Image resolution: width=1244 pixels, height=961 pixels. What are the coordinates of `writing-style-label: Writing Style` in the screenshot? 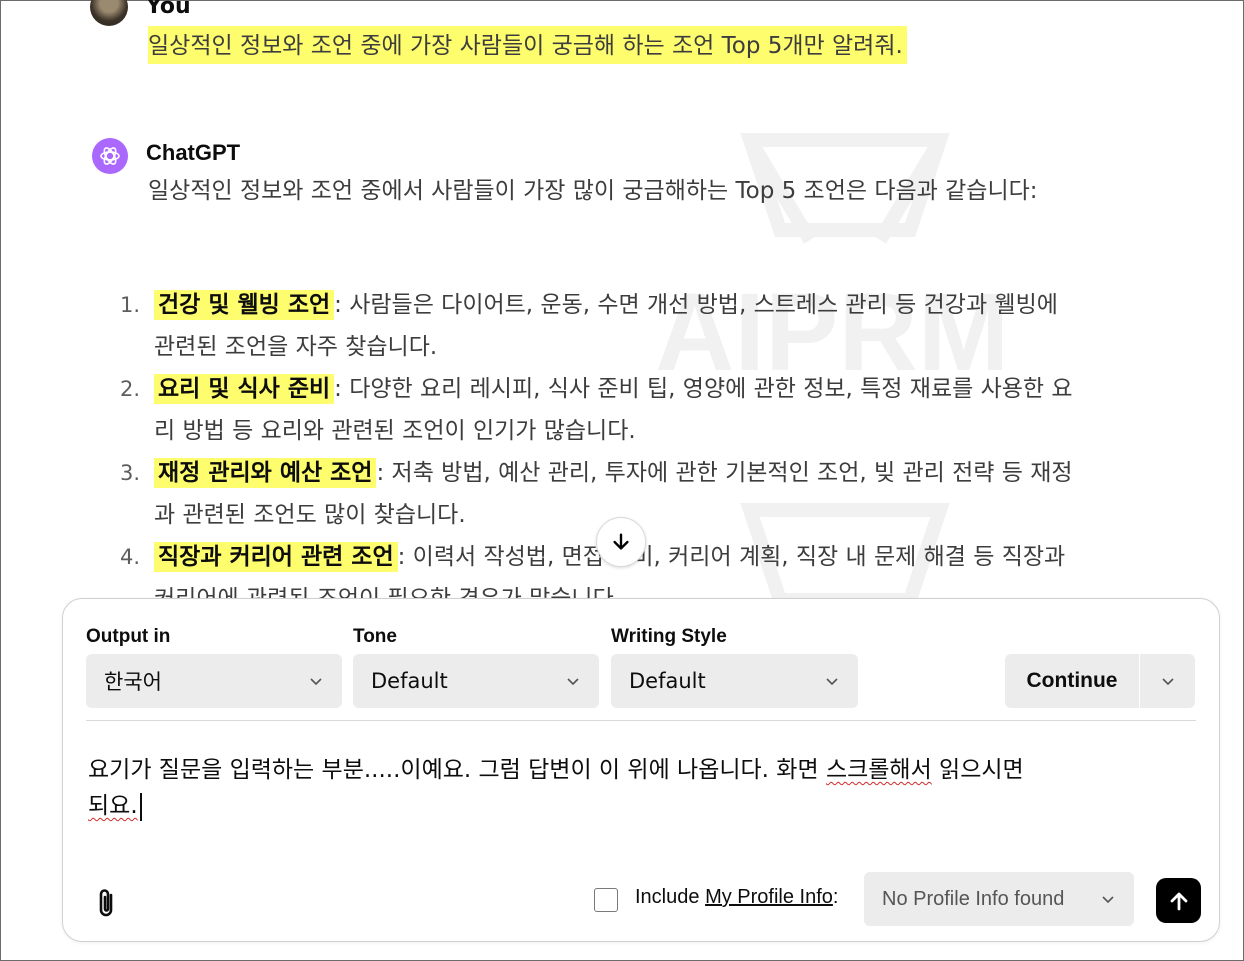 It's located at (669, 636).